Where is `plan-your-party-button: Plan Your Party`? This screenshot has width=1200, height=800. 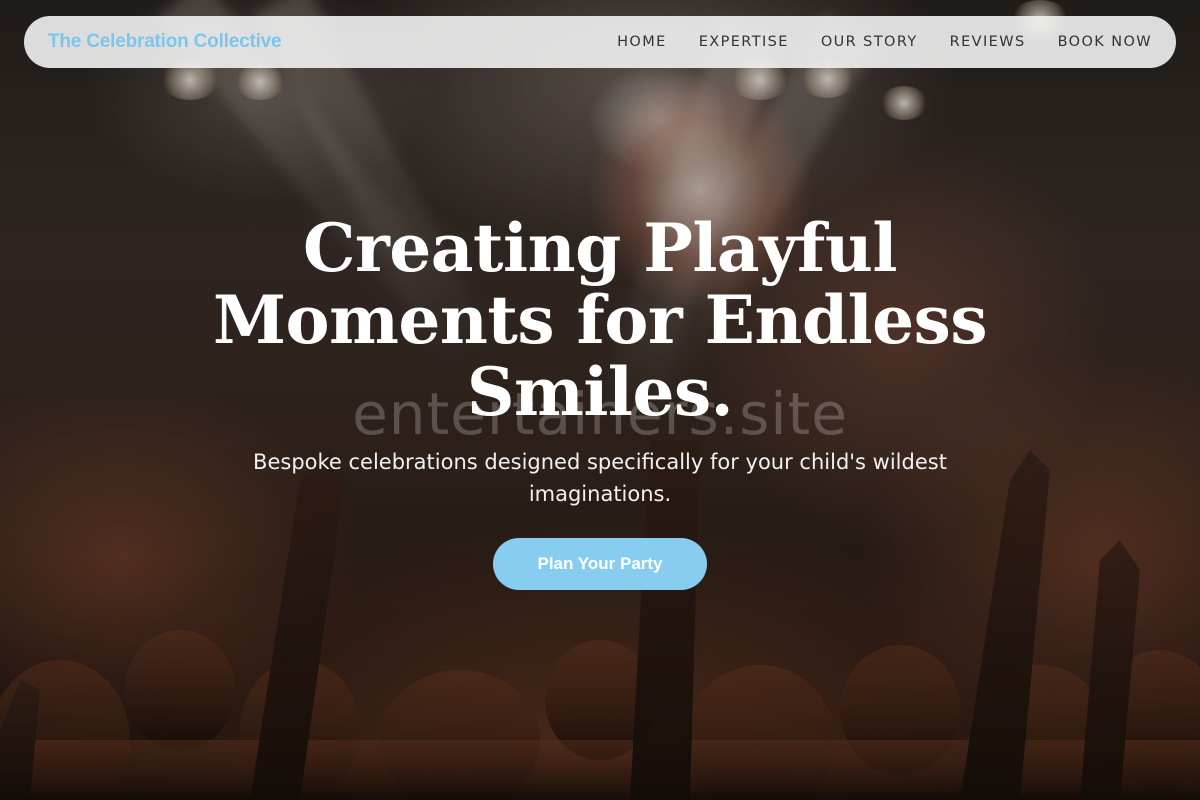
plan-your-party-button: Plan Your Party is located at coordinates (600, 564).